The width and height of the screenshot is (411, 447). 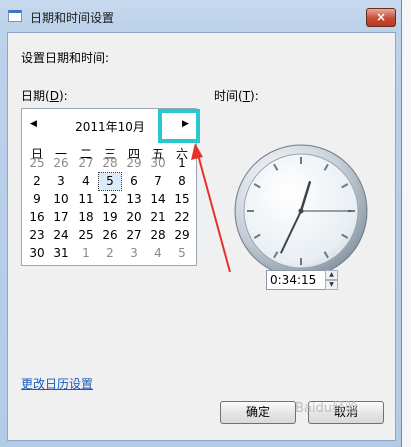 I want to click on annotation-arrow, so click(x=211, y=208).